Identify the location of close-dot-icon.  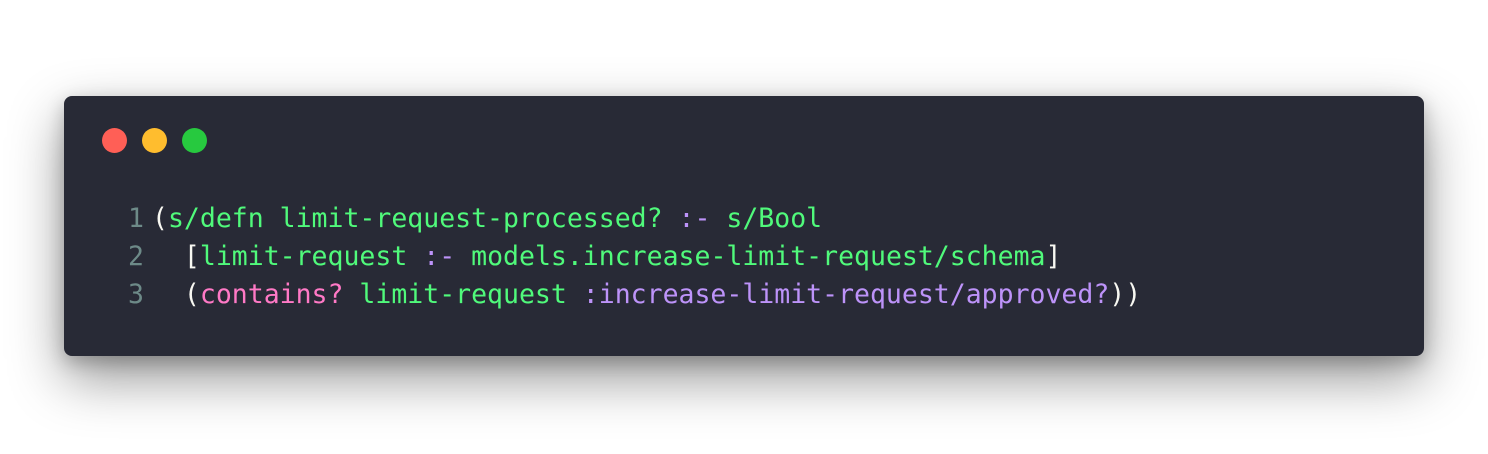
(114, 140).